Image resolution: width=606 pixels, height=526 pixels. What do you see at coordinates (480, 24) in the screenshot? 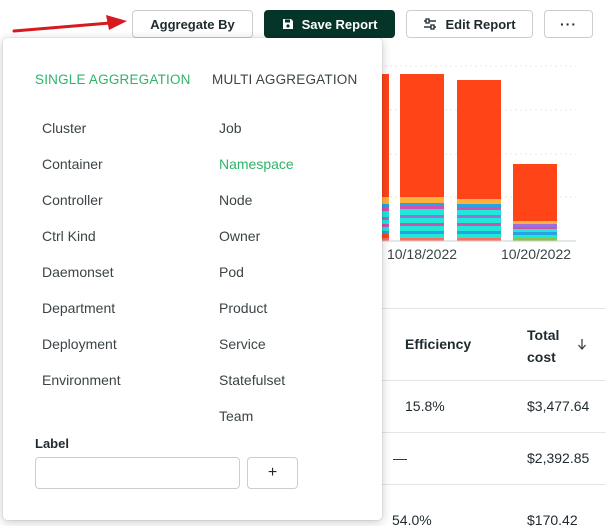
I see `edit-report-label: Edit Report` at bounding box center [480, 24].